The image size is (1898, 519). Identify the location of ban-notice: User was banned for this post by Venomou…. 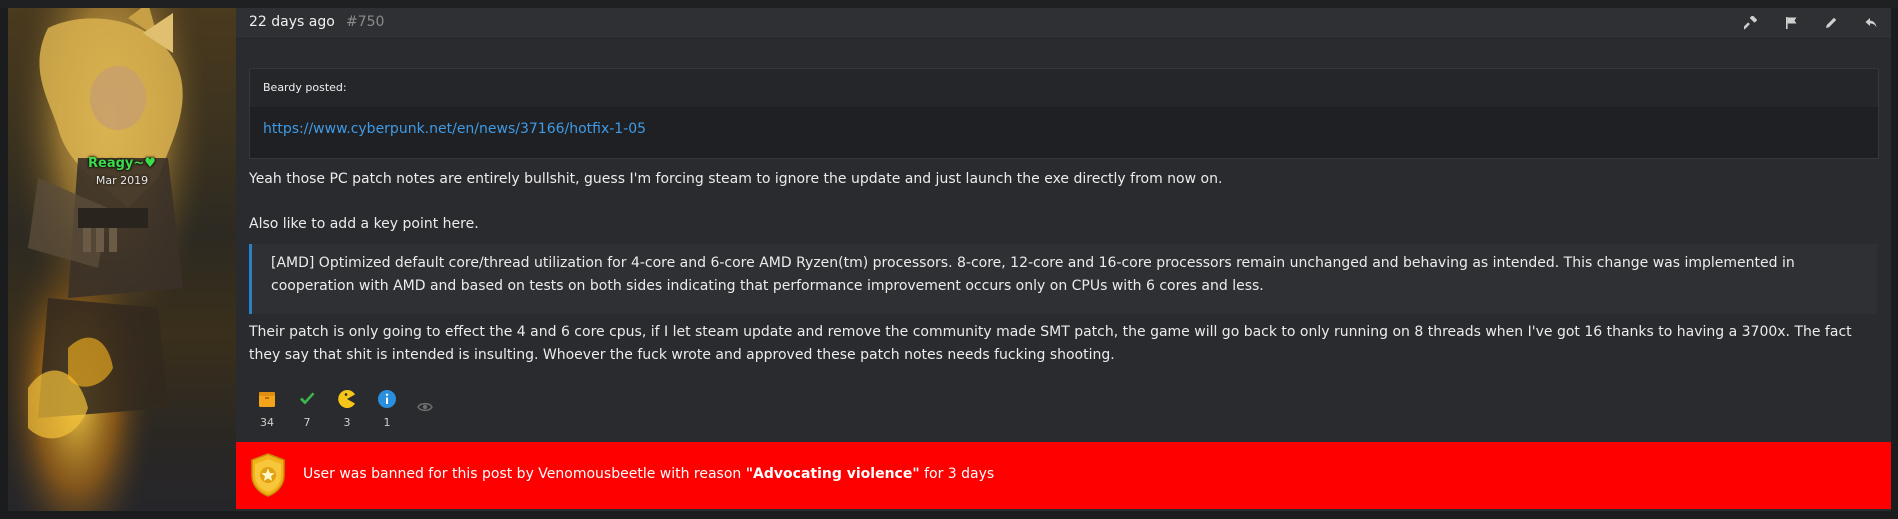
(1063, 475).